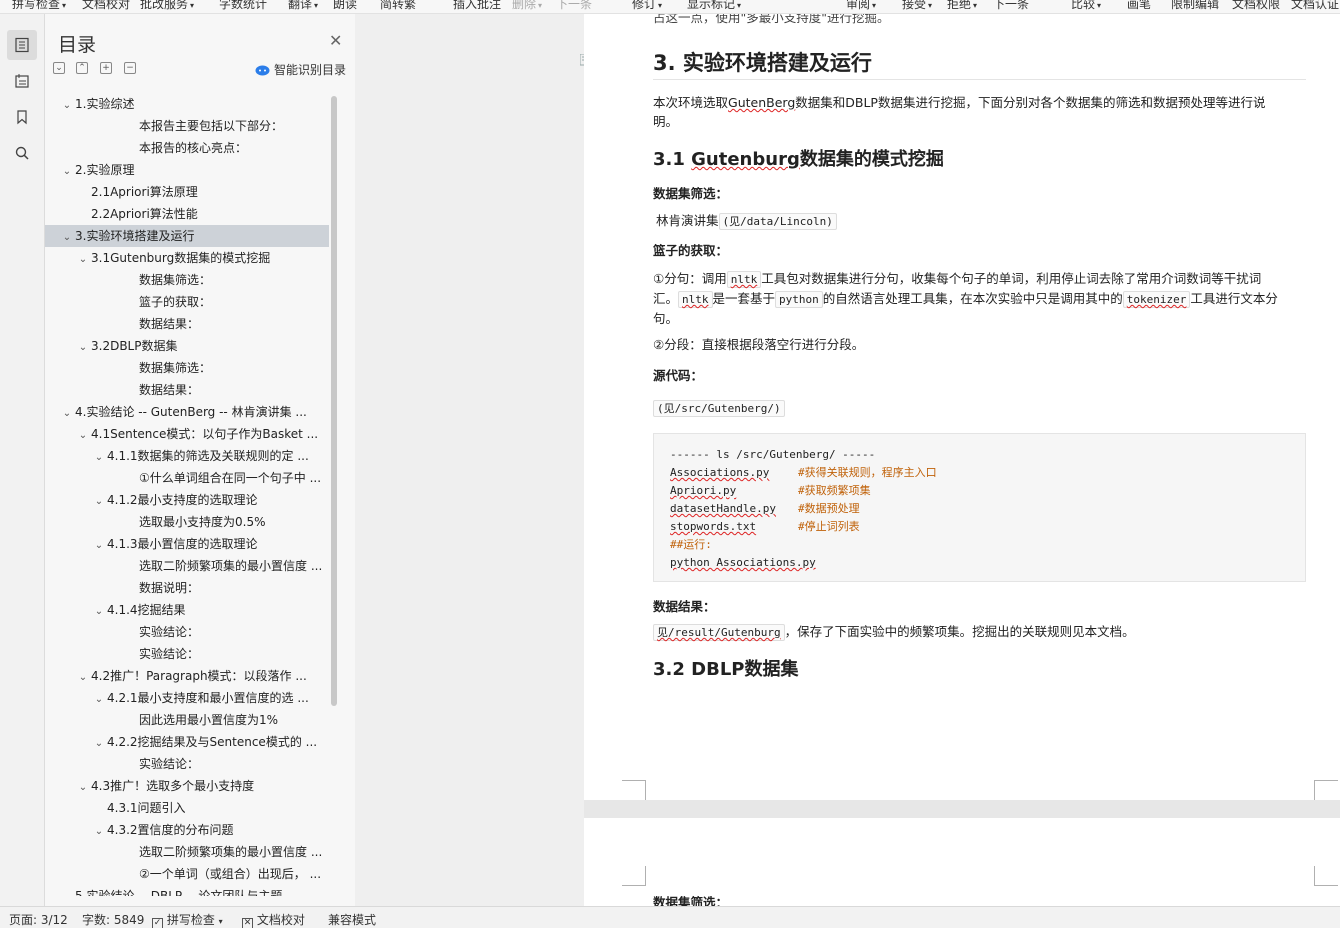 Image resolution: width=1340 pixels, height=928 pixels. I want to click on search-icon, so click(22, 153).